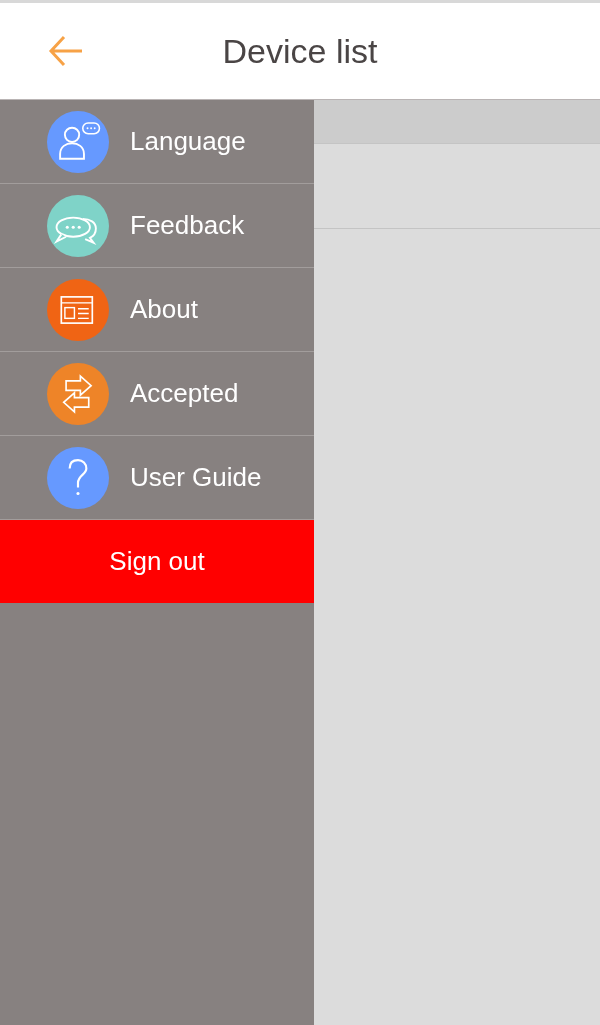  I want to click on sign-out-button: Sign out, so click(157, 561).